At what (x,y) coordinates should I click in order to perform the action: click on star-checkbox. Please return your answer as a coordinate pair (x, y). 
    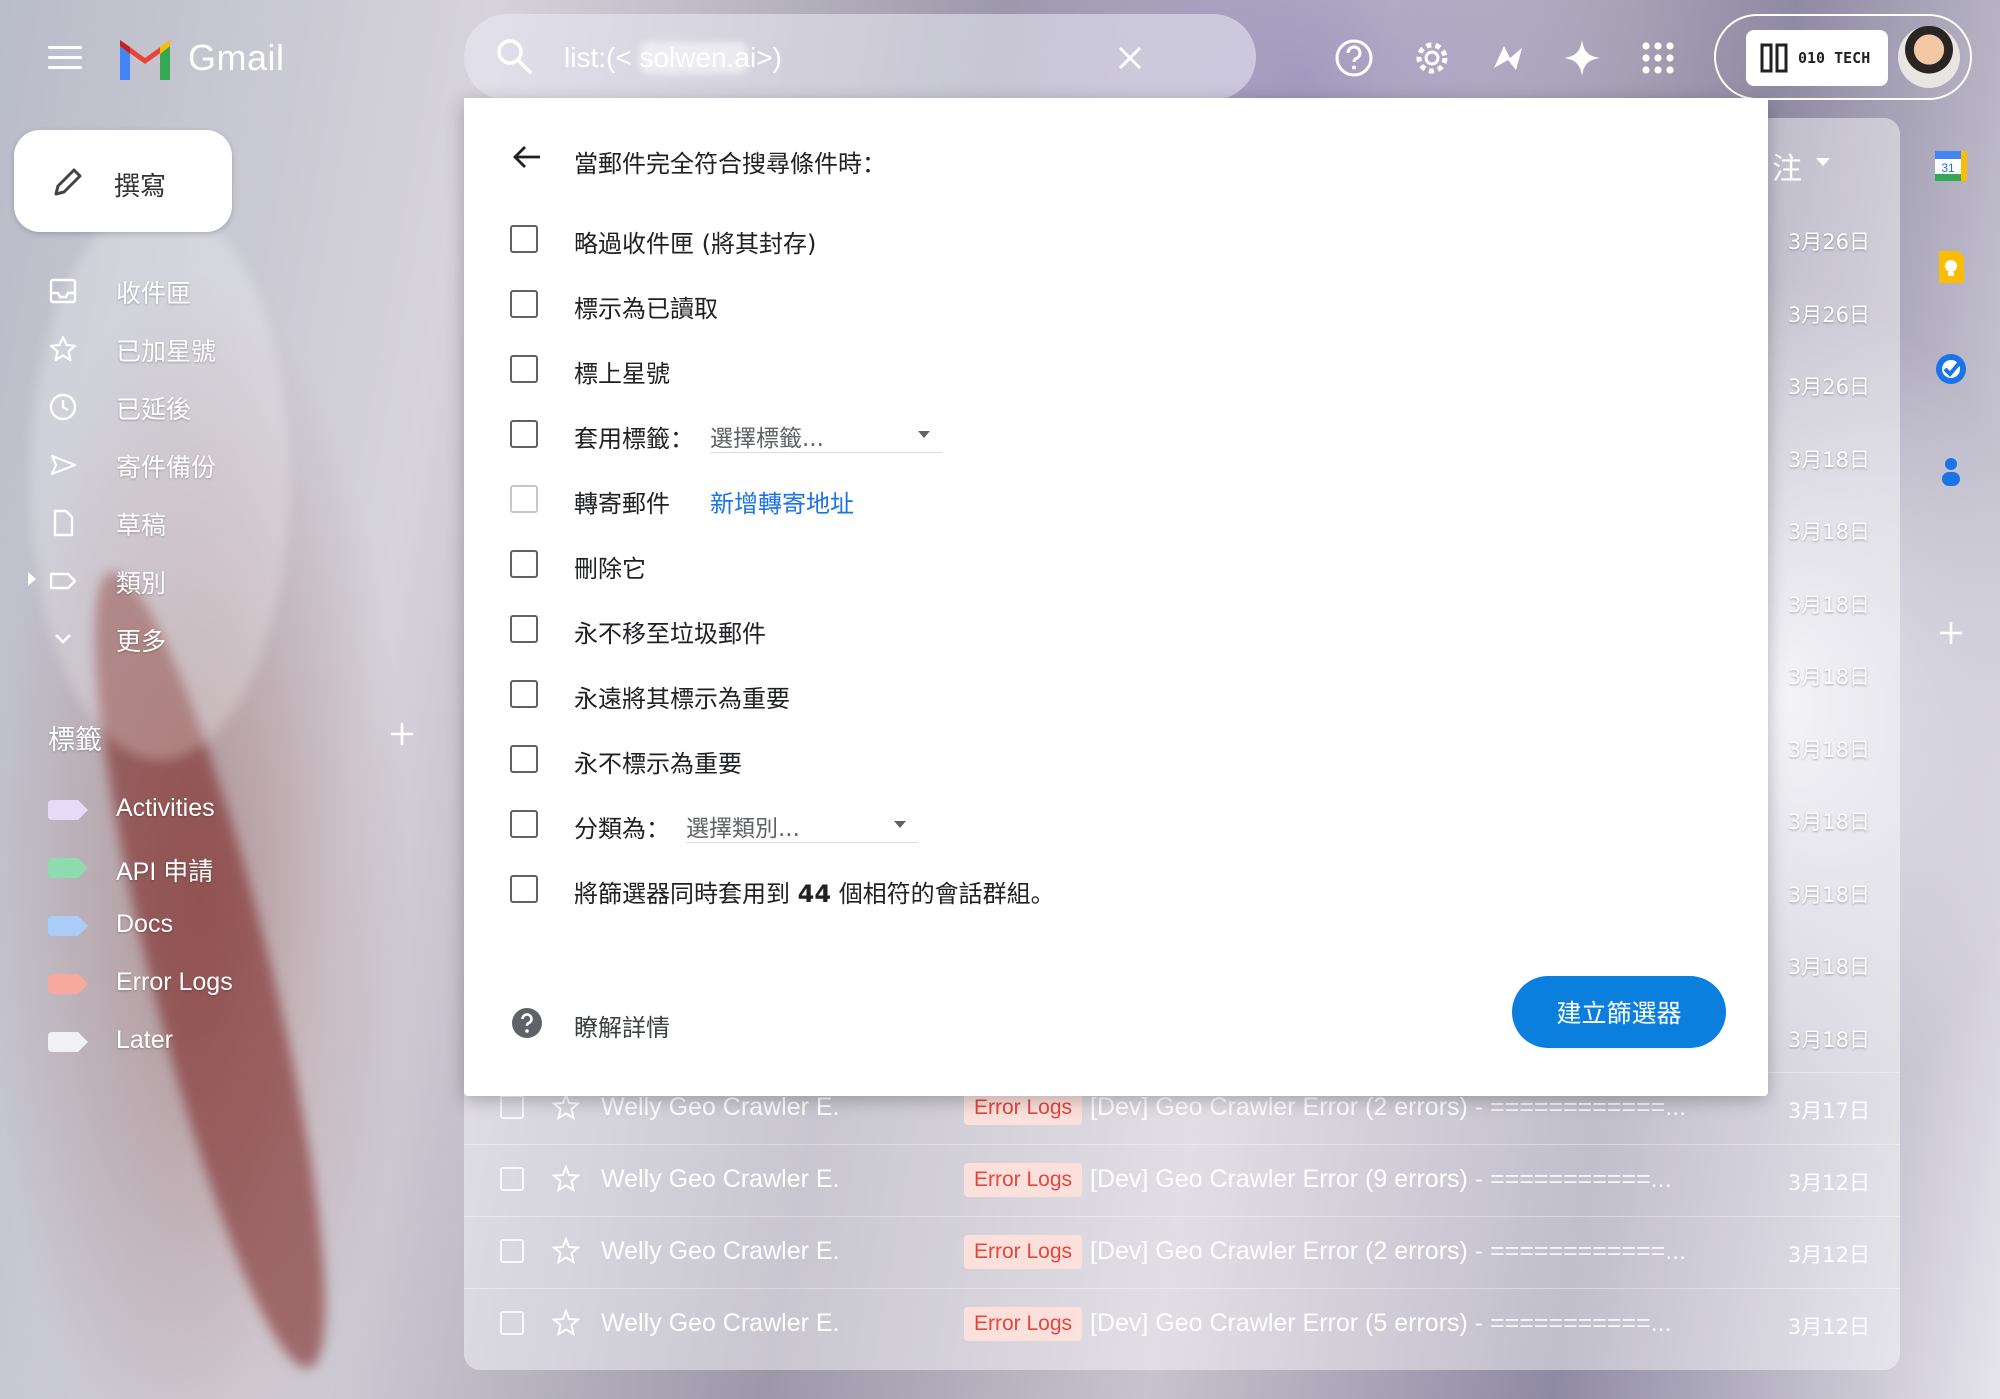
    Looking at the image, I should click on (524, 369).